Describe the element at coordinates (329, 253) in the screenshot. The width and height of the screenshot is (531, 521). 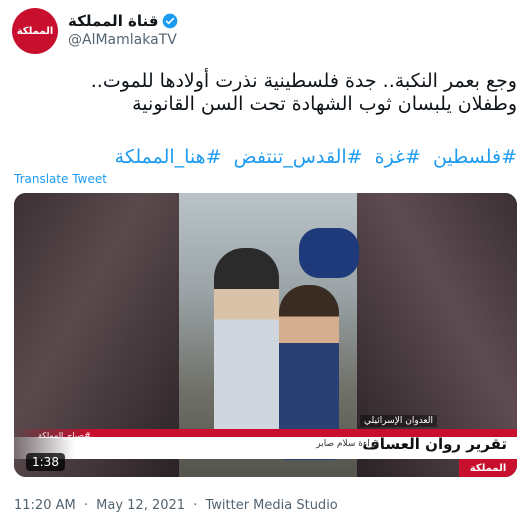
I see `stretcher-figure` at that location.